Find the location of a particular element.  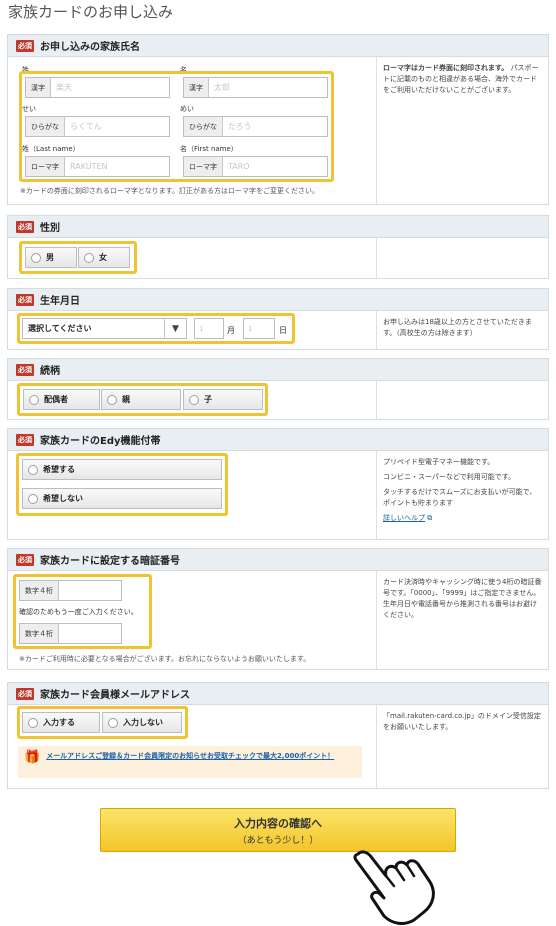

pointing-hand-icon is located at coordinates (394, 887).